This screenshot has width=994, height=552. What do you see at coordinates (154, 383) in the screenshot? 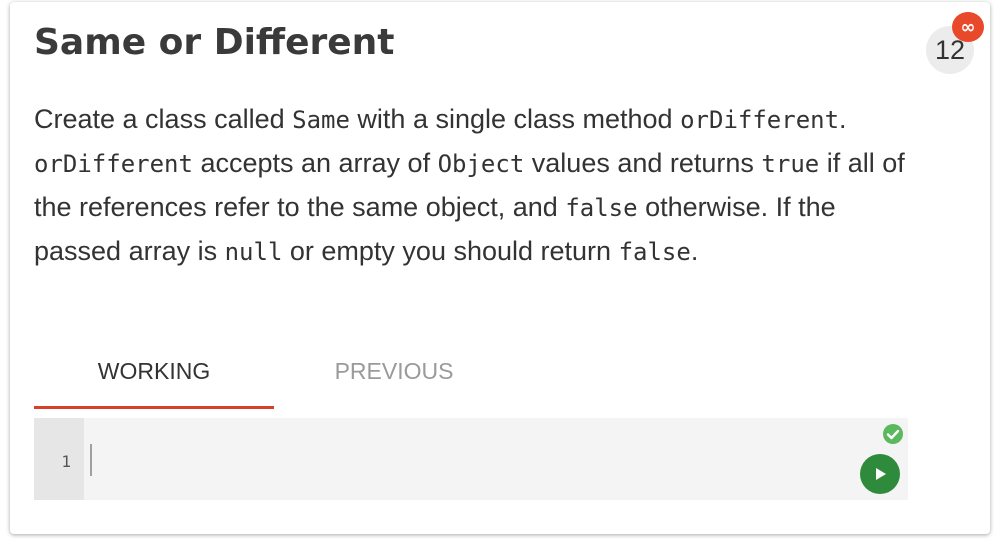
I see `tab-working: WORKING` at bounding box center [154, 383].